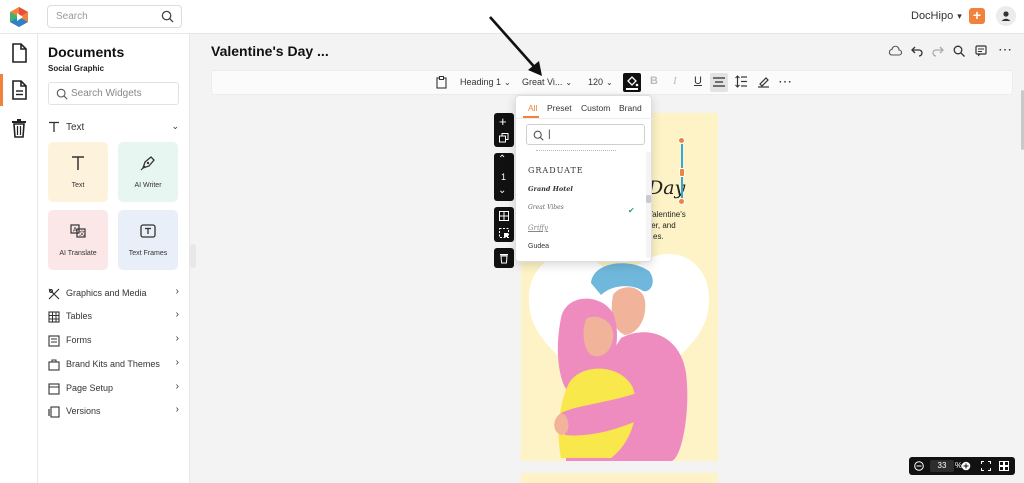 The width and height of the screenshot is (1024, 483). What do you see at coordinates (986, 466) in the screenshot?
I see `fit-screen-icon` at bounding box center [986, 466].